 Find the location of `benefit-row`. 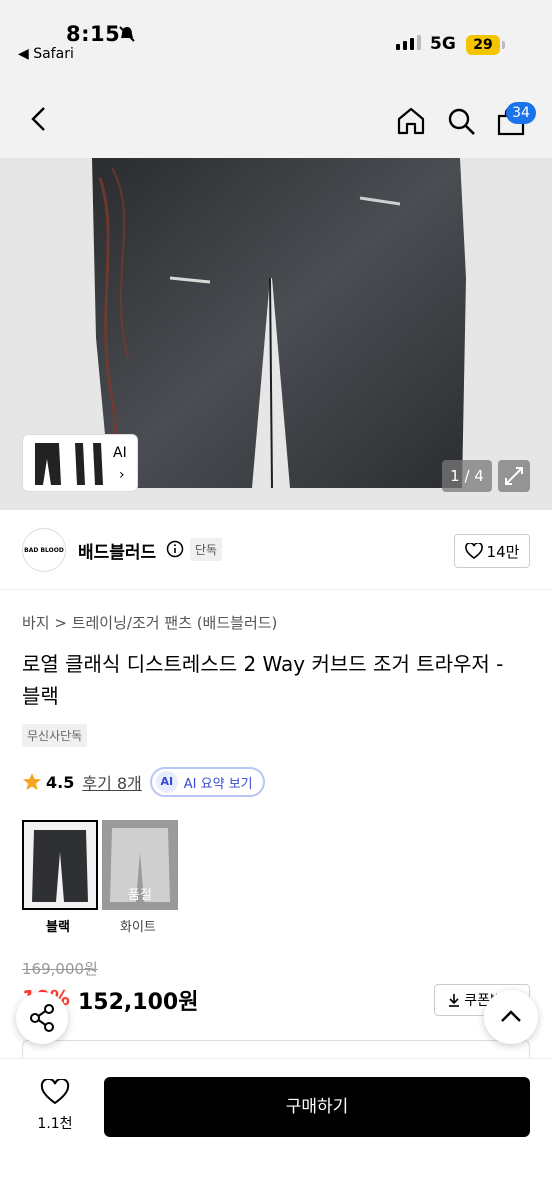

benefit-row is located at coordinates (276, 1050).